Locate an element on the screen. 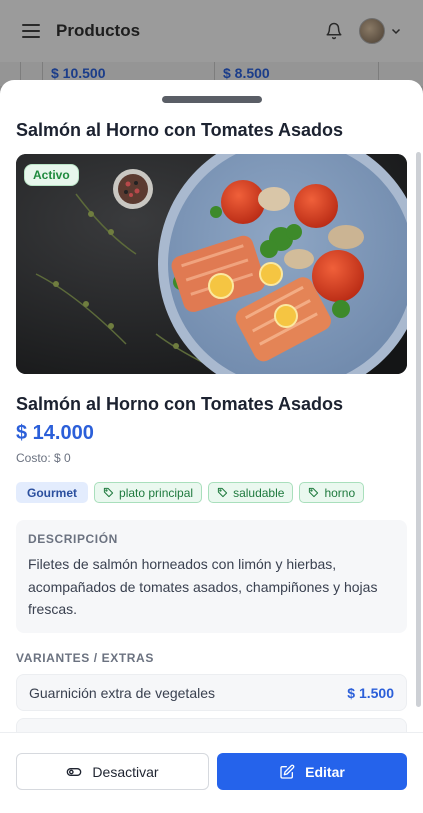 The width and height of the screenshot is (423, 813). header-actions is located at coordinates (363, 31).